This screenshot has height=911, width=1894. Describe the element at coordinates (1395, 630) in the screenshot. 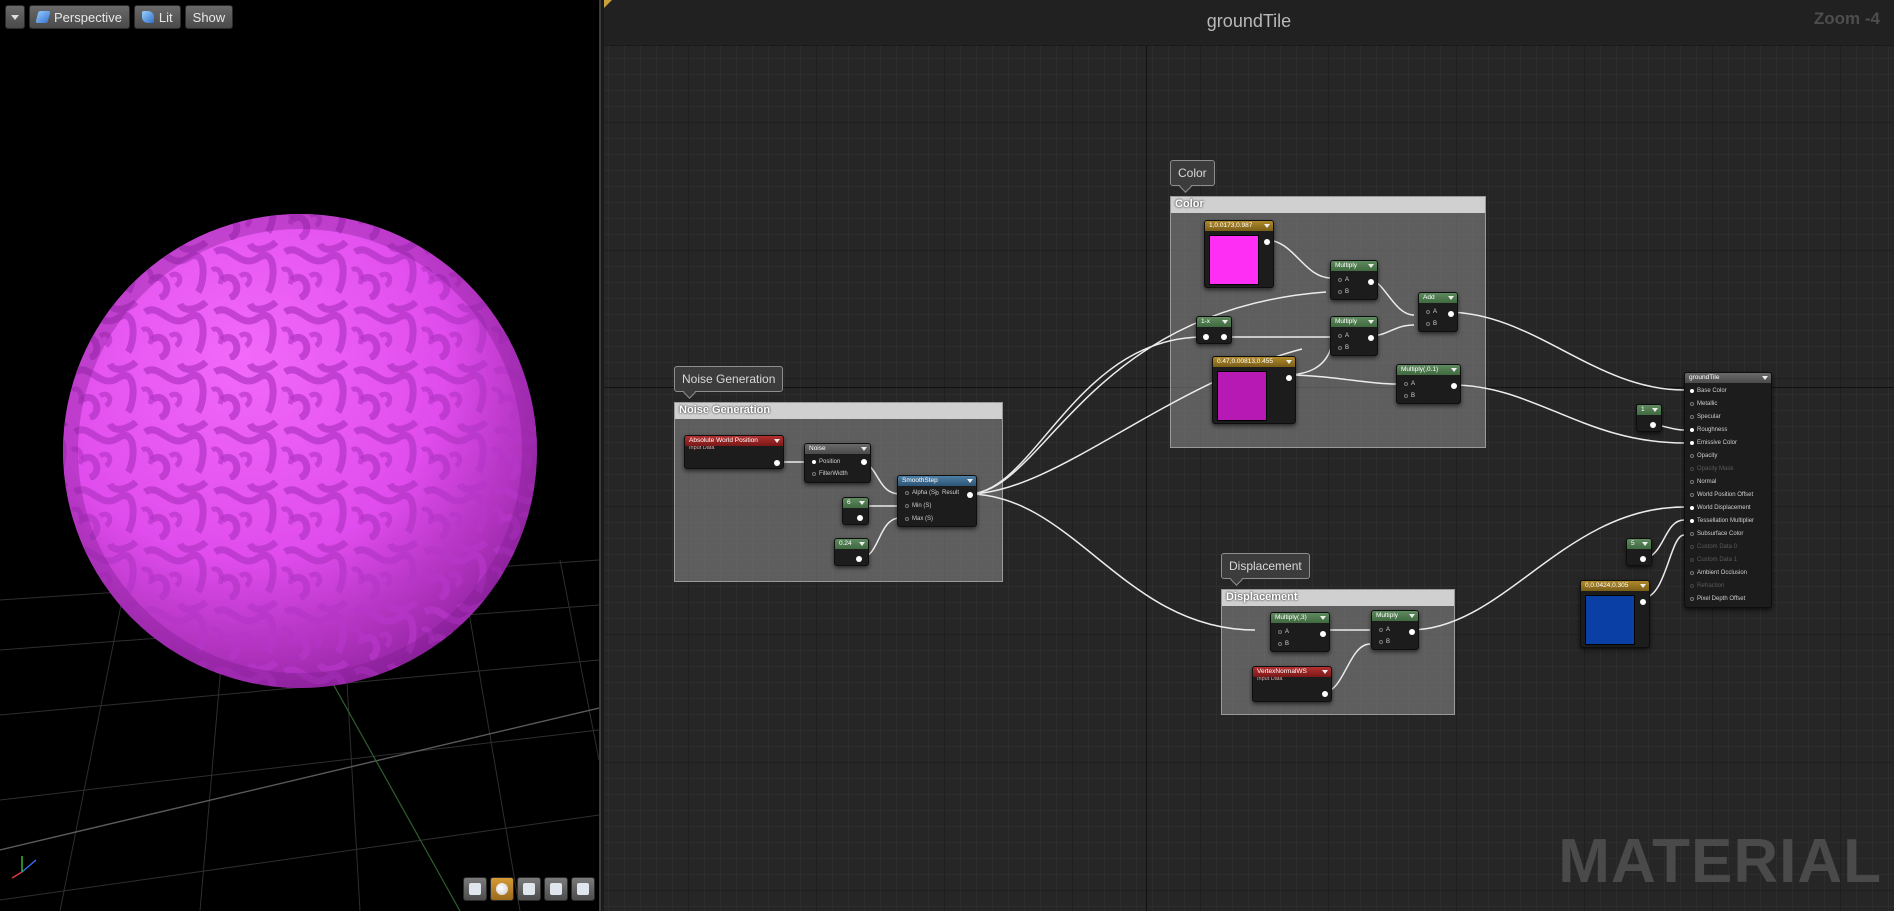

I see `multiply-node-displacement: Multiply A B` at that location.